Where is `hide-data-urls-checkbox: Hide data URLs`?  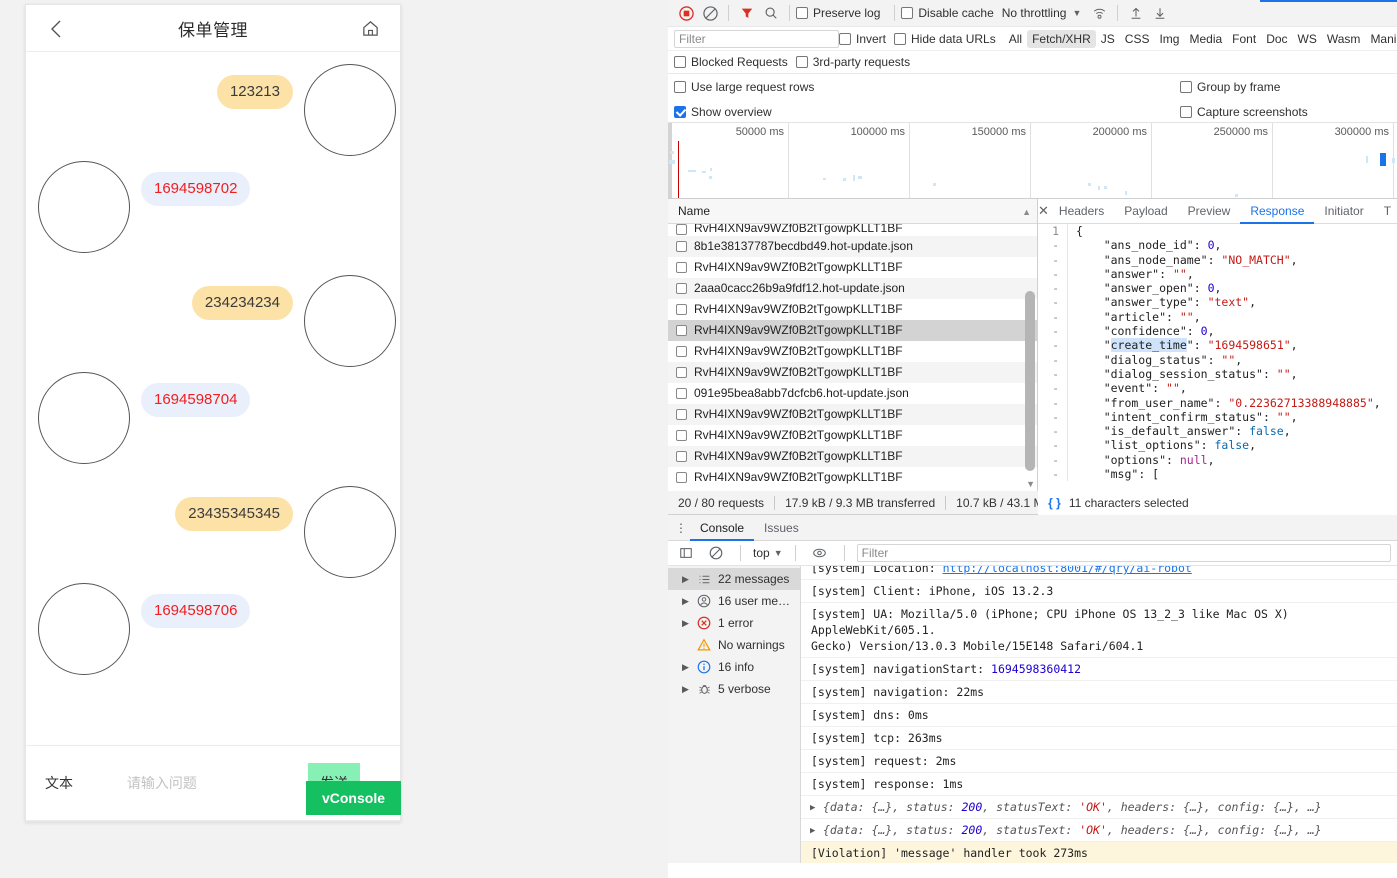 hide-data-urls-checkbox: Hide data URLs is located at coordinates (945, 39).